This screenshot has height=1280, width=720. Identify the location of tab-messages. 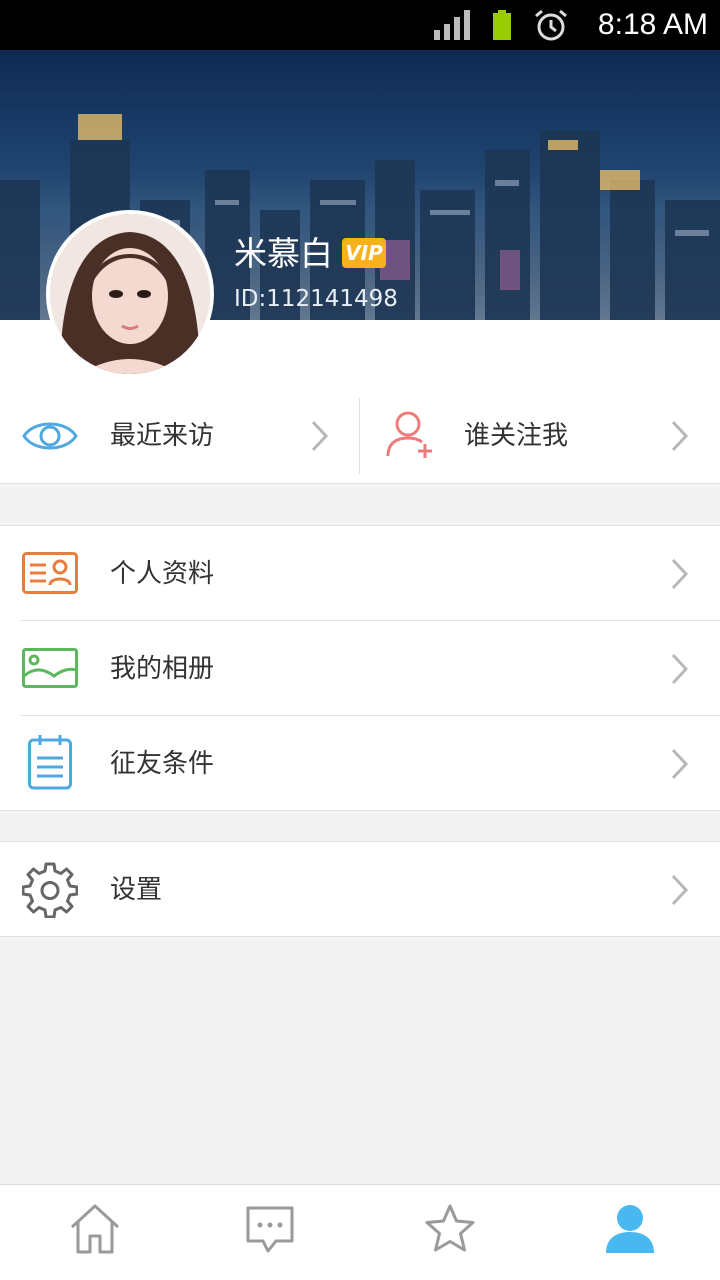
(270, 1232).